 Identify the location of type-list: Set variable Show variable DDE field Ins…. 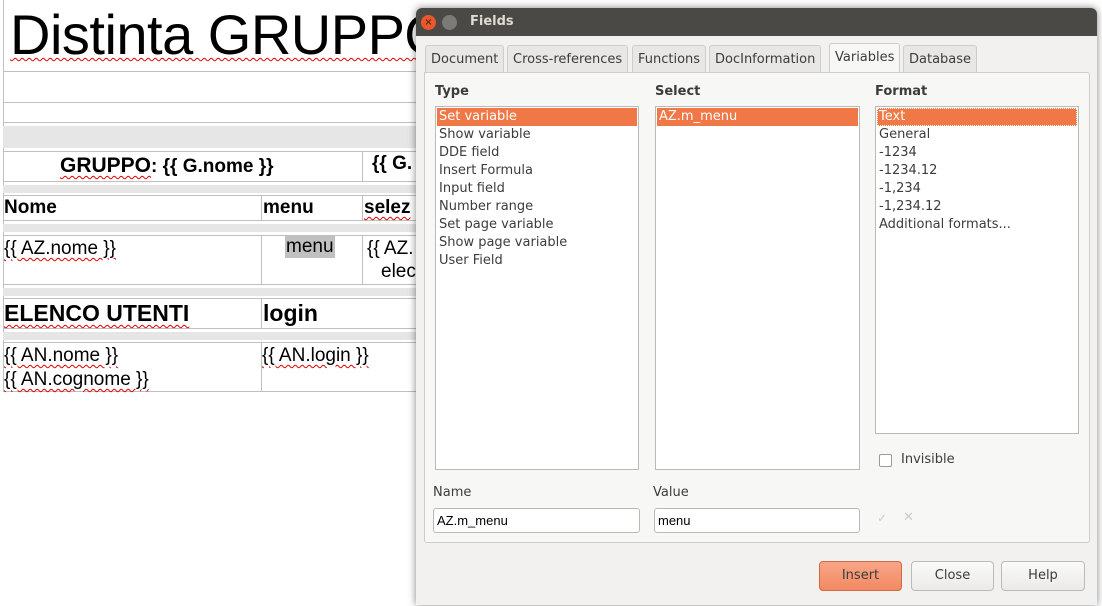
(537, 288).